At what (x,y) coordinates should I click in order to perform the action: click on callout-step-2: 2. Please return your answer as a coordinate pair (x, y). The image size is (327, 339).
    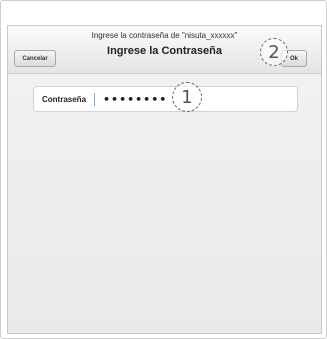
    Looking at the image, I should click on (274, 52).